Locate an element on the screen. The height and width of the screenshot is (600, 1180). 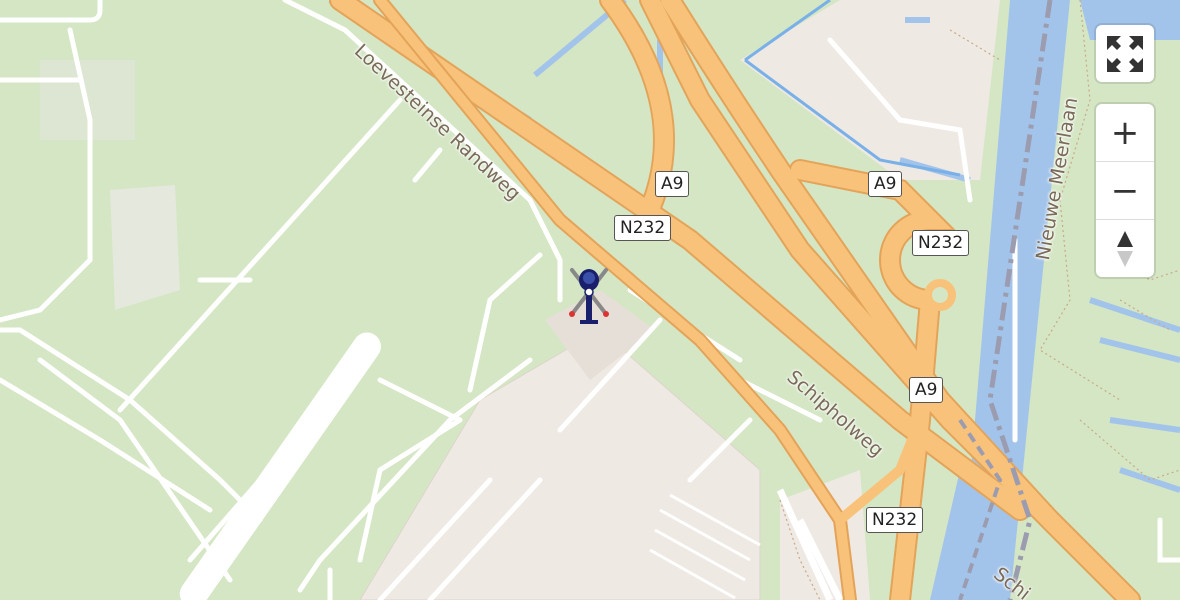
zoom-in-button: + is located at coordinates (1125, 132).